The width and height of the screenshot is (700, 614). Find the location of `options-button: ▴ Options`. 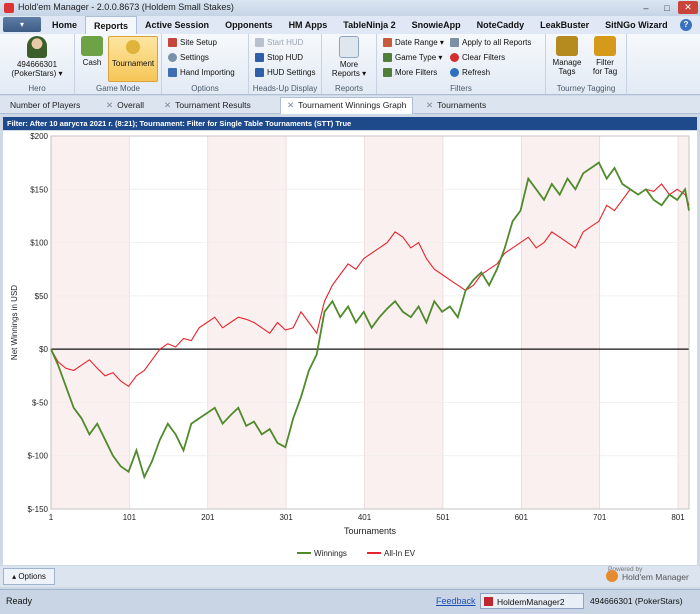

options-button: ▴ Options is located at coordinates (29, 576).